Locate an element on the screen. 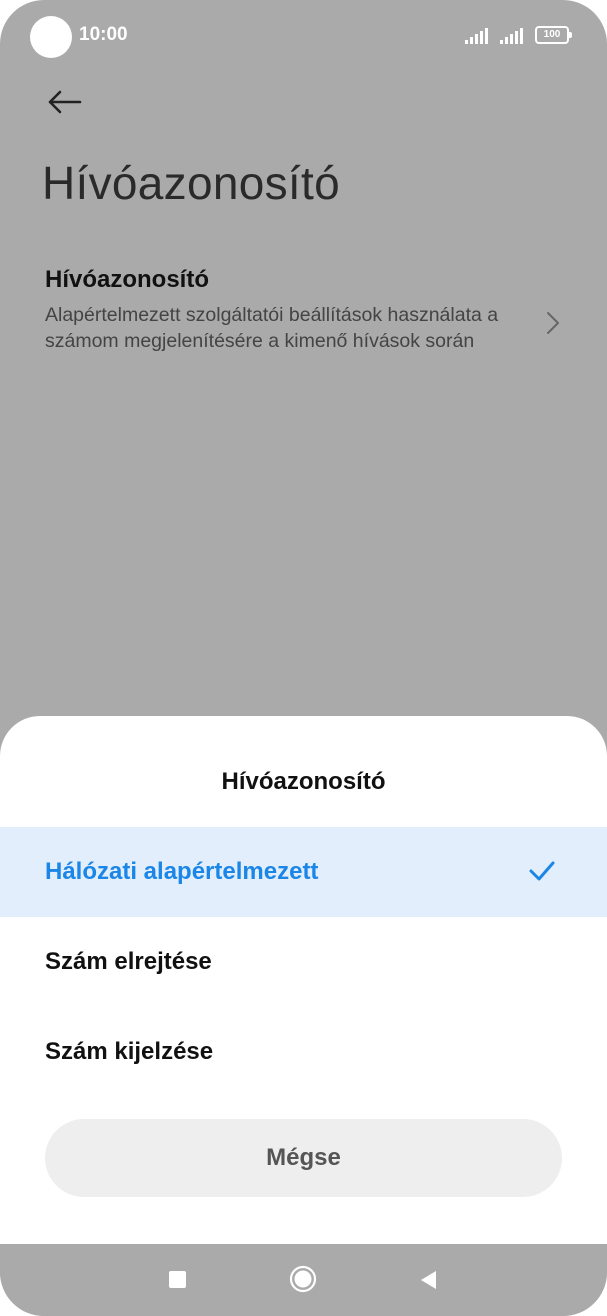 The image size is (607, 1316). battery-icon: 100 is located at coordinates (553, 35).